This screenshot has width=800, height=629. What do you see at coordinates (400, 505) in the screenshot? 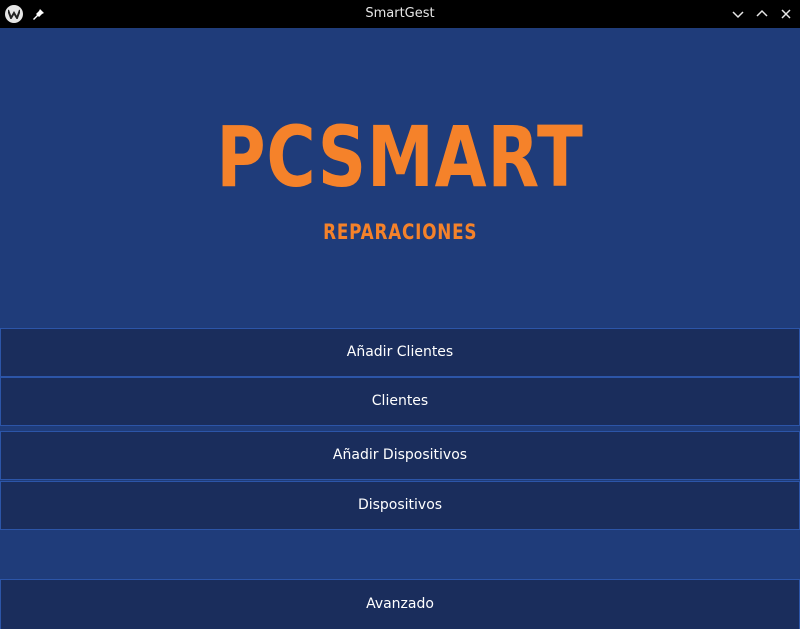
I see `devices-button: Dispositivos` at bounding box center [400, 505].